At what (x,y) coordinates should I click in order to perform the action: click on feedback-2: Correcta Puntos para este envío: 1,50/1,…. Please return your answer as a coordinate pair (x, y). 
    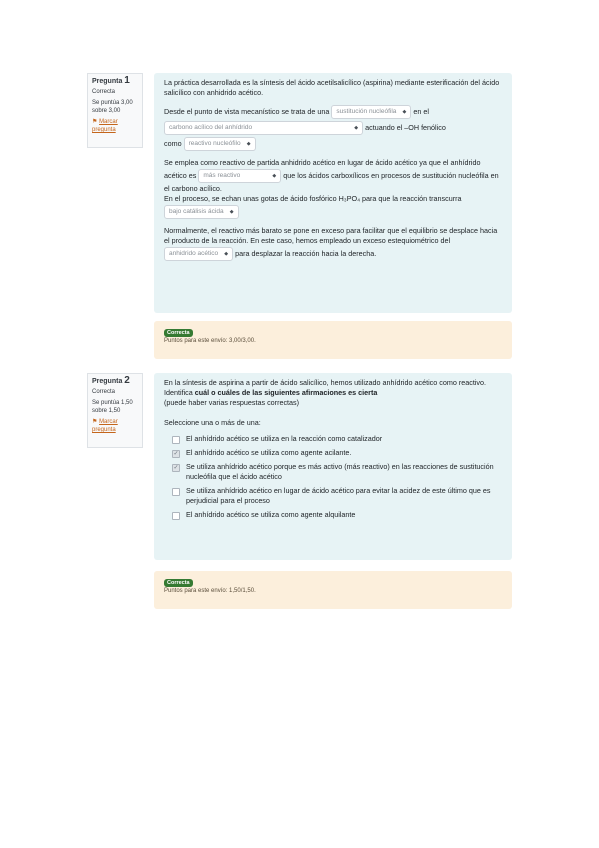
    Looking at the image, I should click on (333, 590).